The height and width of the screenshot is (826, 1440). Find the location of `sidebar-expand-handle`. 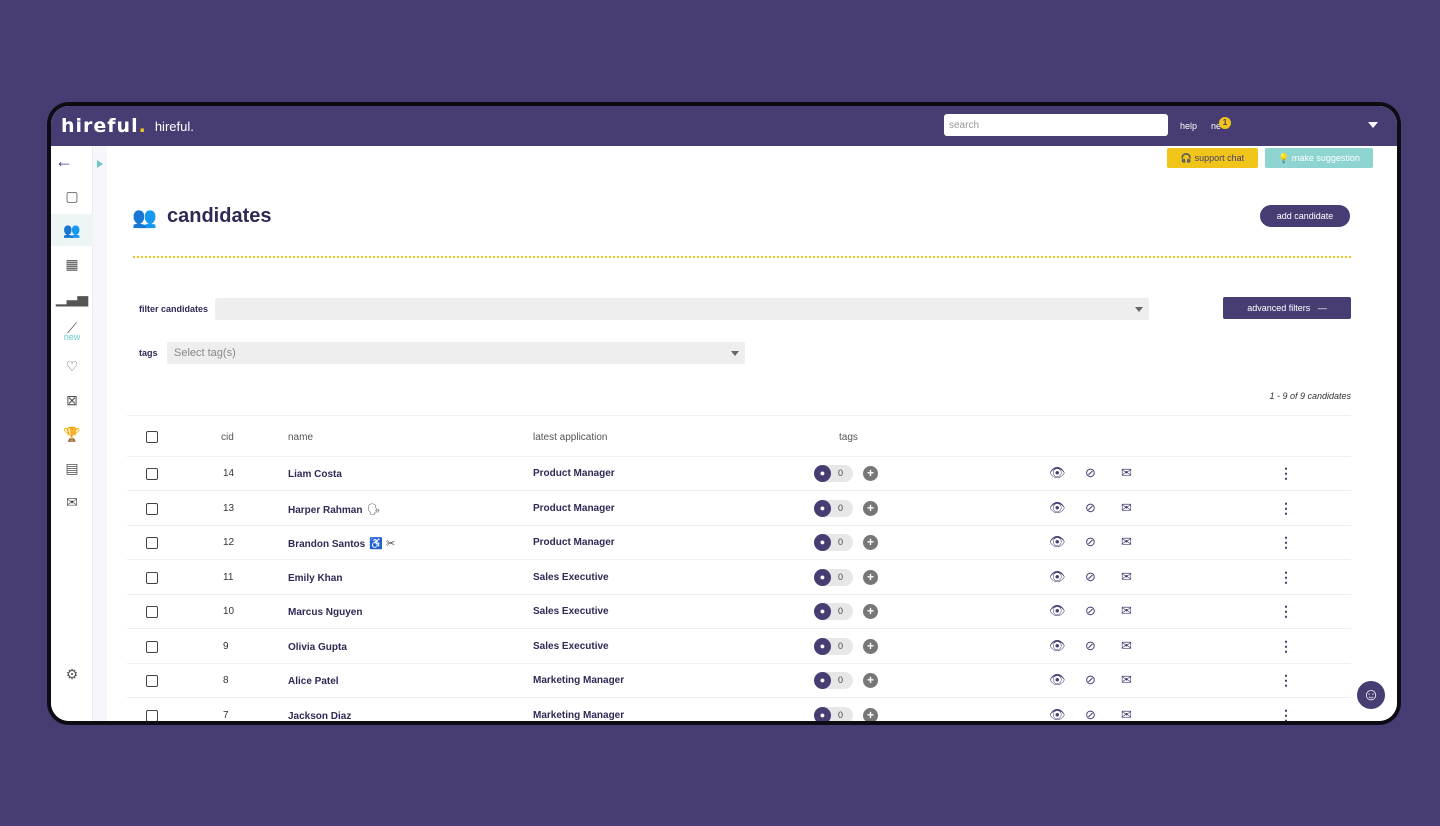

sidebar-expand-handle is located at coordinates (100, 433).